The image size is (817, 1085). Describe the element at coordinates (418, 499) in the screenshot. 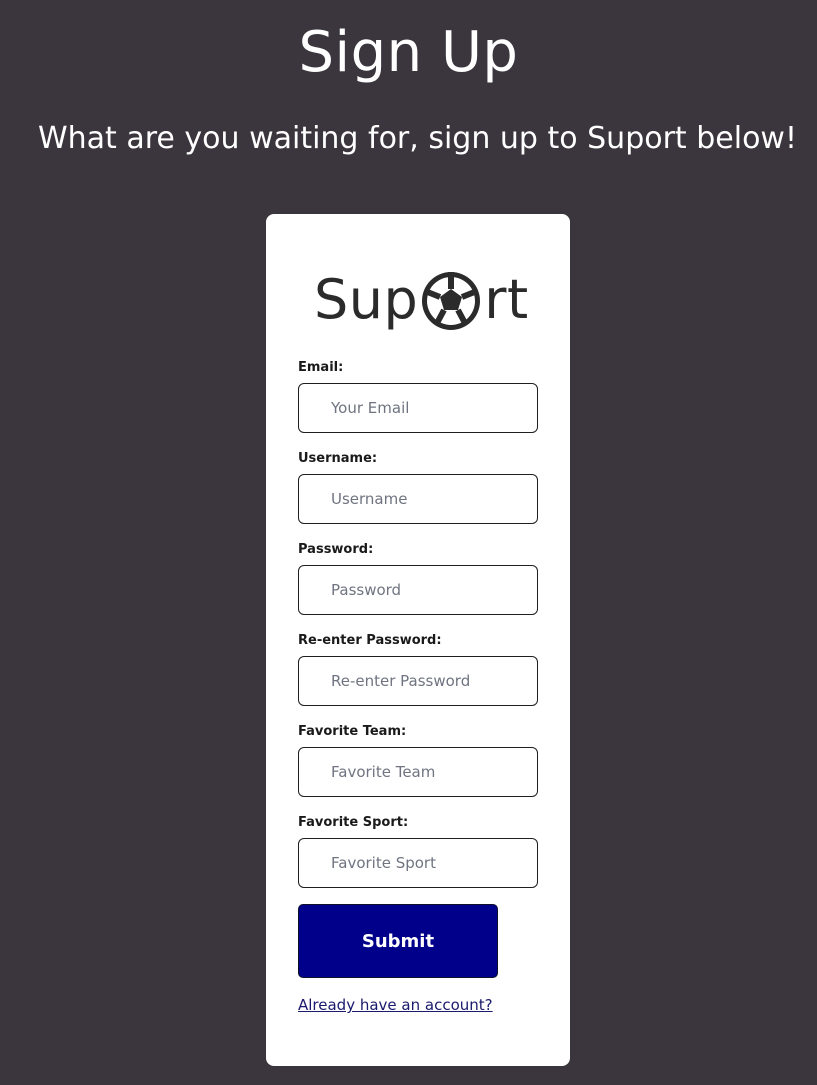

I see `username-input` at that location.